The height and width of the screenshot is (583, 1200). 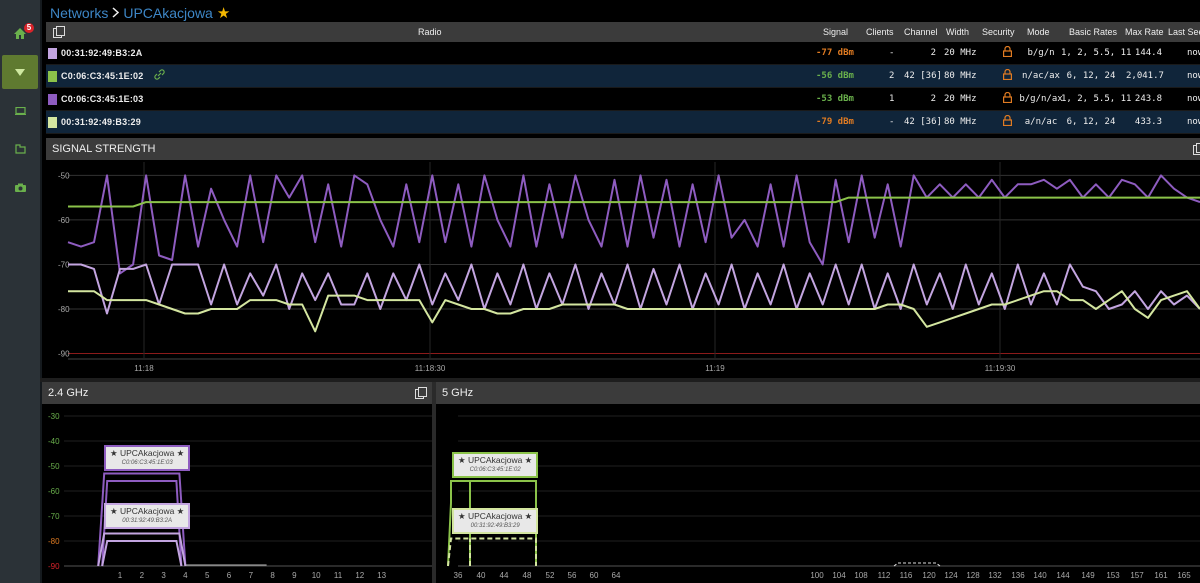 I want to click on clients-value: 2, so click(x=892, y=76).